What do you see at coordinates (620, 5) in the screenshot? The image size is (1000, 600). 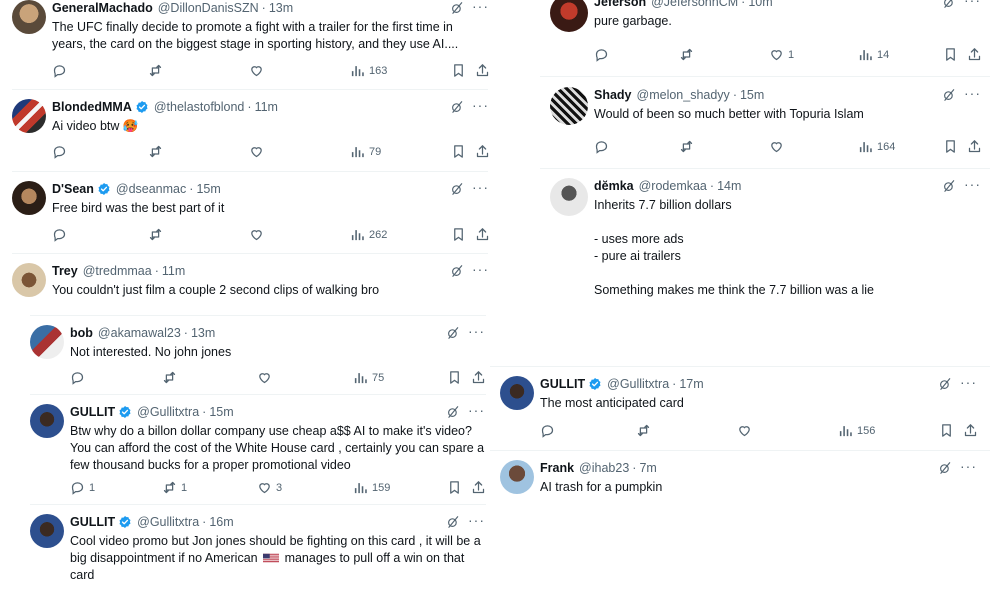 I see `display-name: Jeferson` at bounding box center [620, 5].